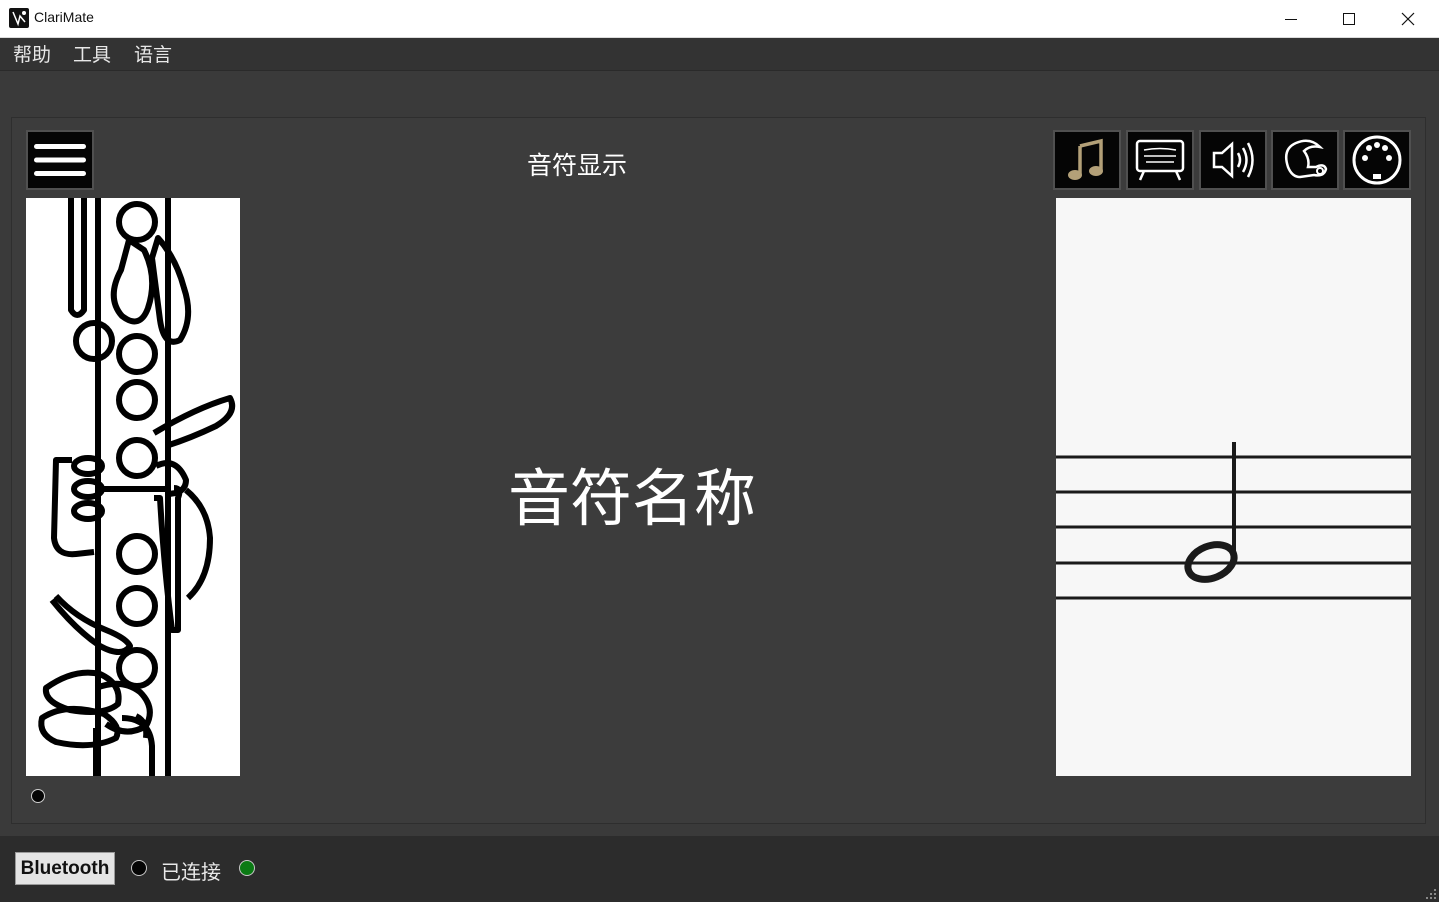 This screenshot has width=1439, height=902. I want to click on note-mode-button, so click(1087, 160).